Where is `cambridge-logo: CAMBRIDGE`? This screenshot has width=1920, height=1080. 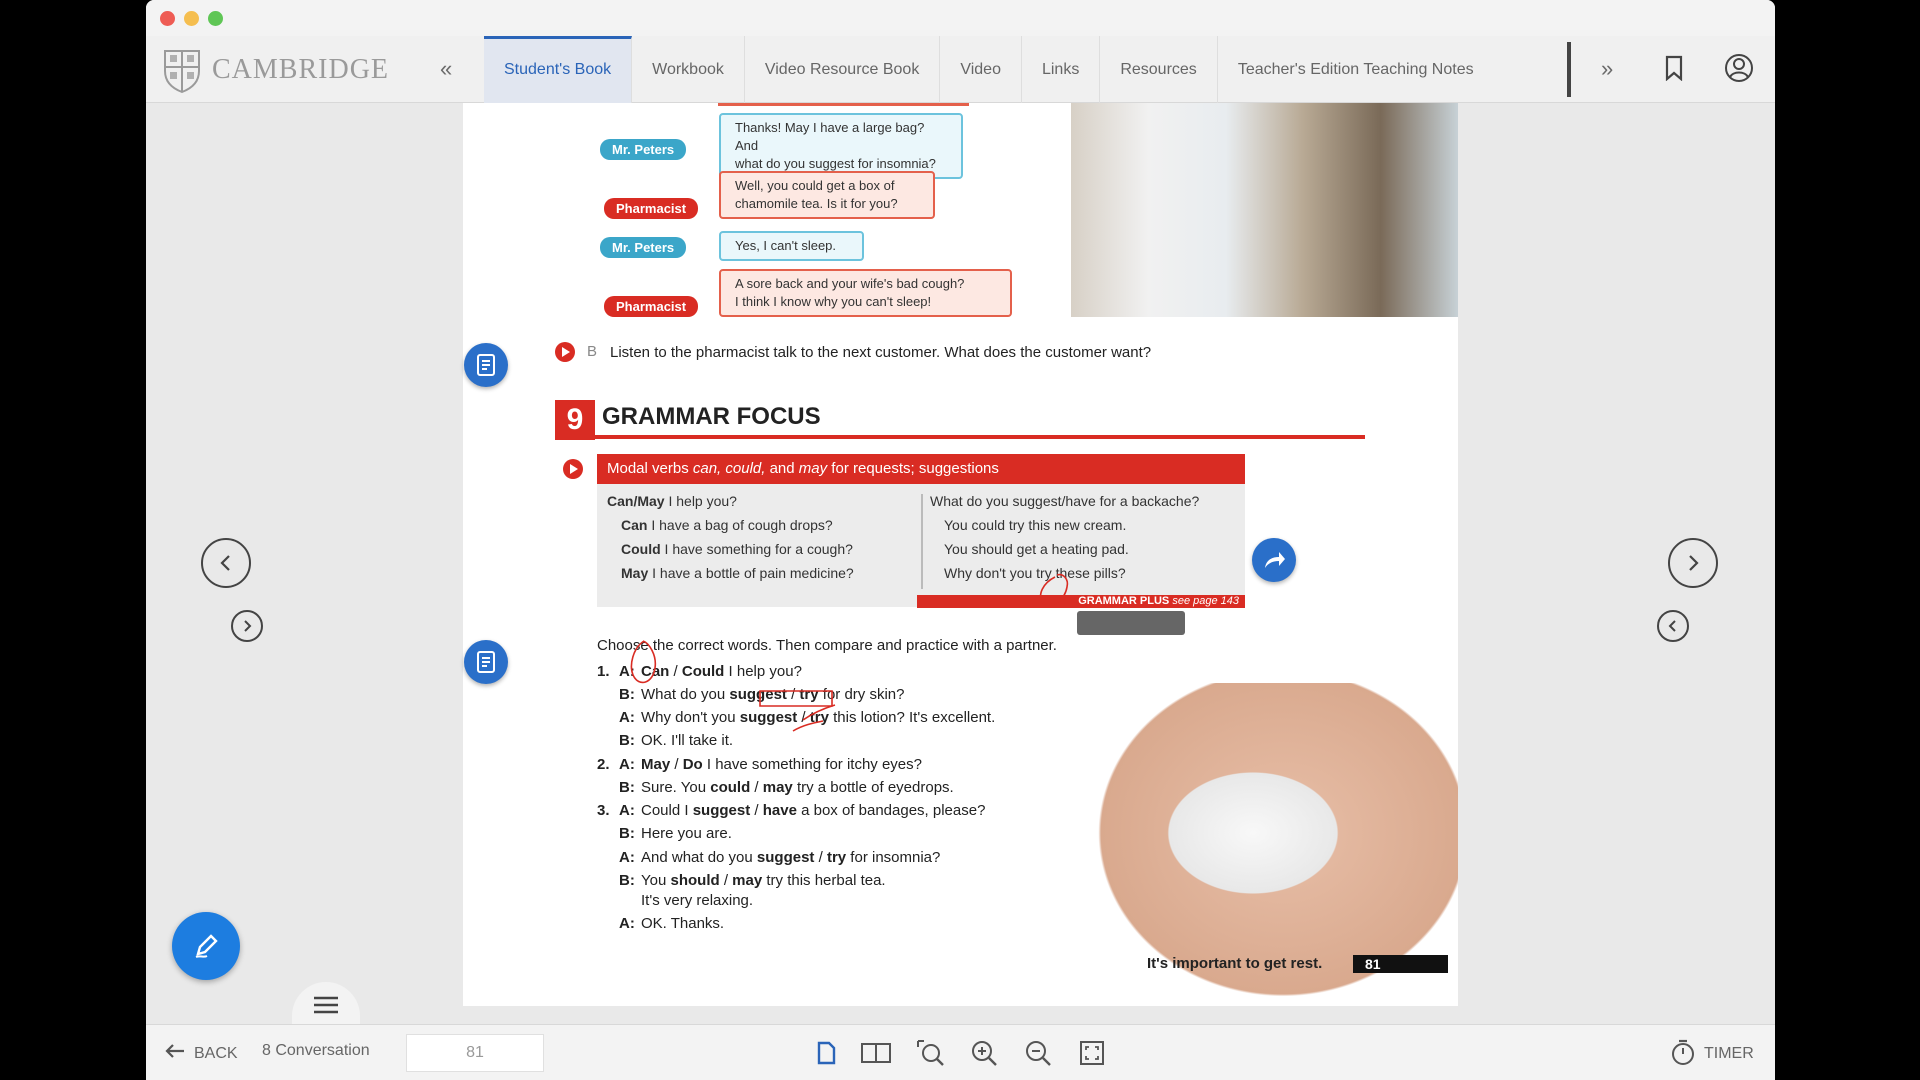
cambridge-logo: CAMBRIDGE is located at coordinates (275, 70).